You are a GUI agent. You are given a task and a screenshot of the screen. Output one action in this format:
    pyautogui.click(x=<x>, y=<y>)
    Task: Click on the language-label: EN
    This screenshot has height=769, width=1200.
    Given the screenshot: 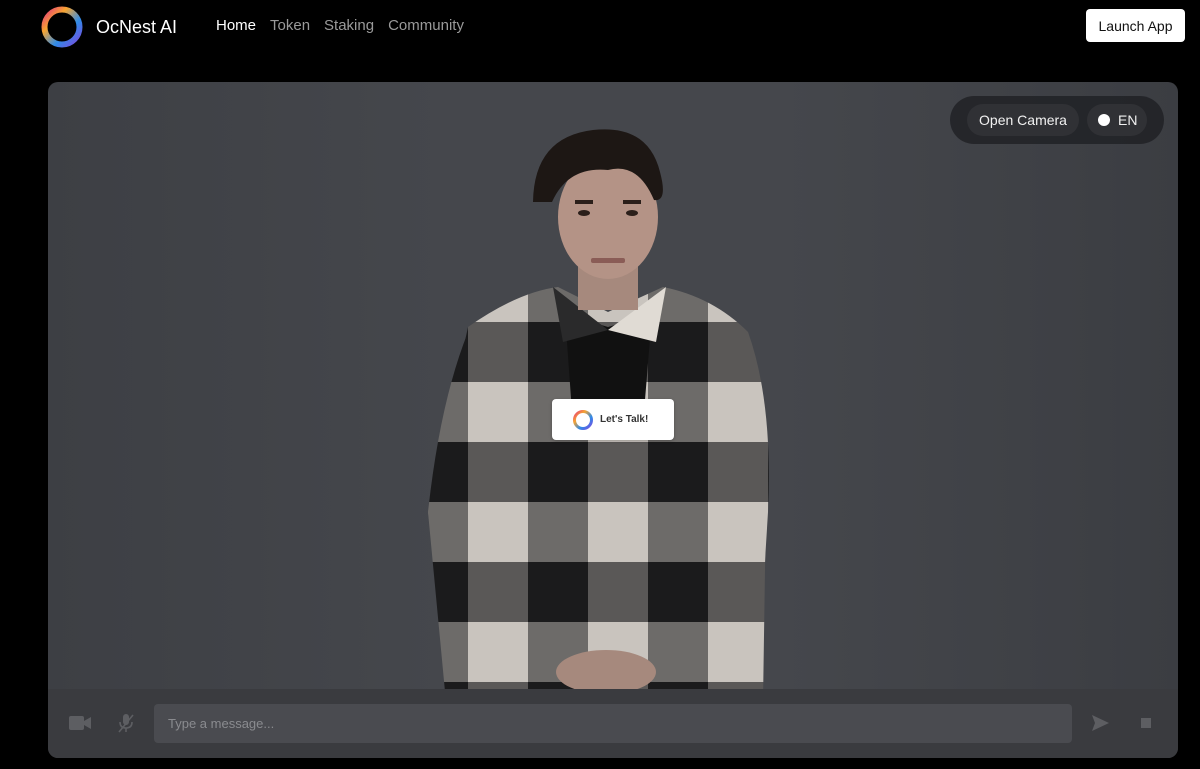 What is the action you would take?
    pyautogui.click(x=1128, y=120)
    